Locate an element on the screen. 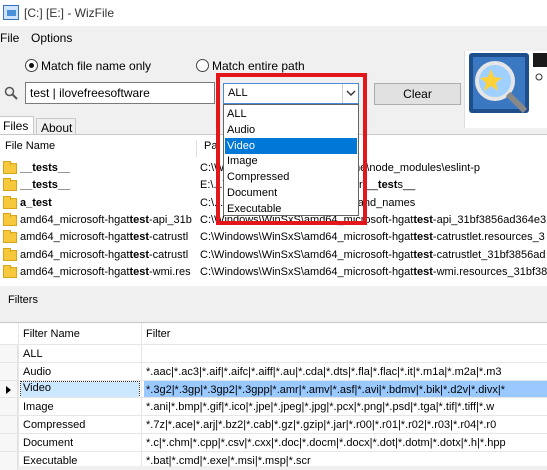 The width and height of the screenshot is (547, 470). clear-button: Clear is located at coordinates (417, 94).